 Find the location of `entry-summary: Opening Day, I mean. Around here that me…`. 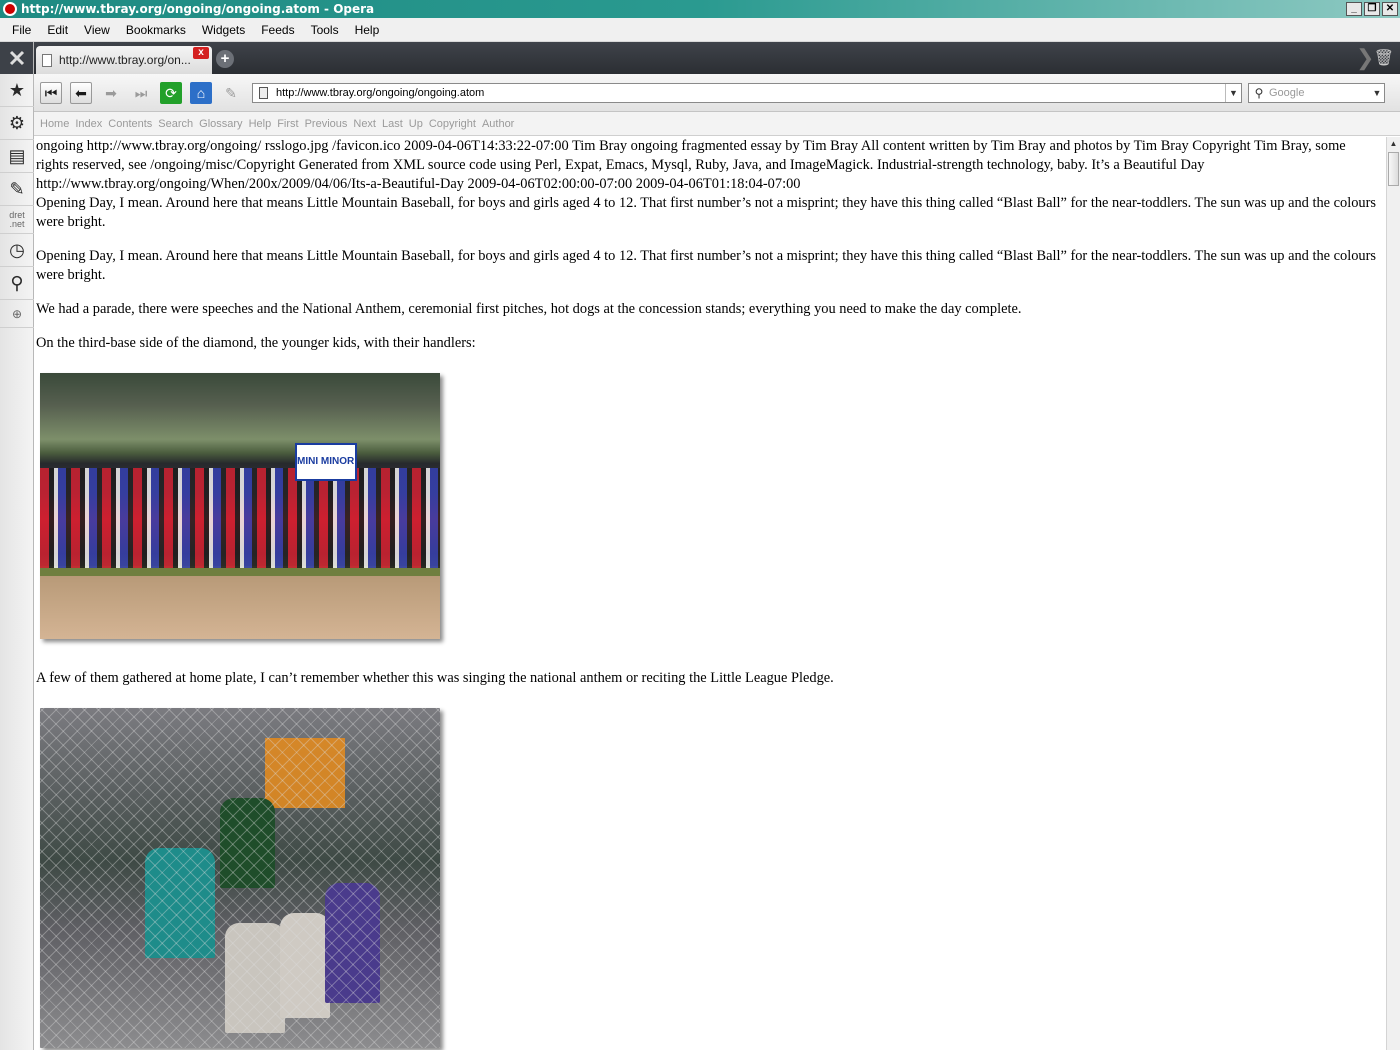

entry-summary: Opening Day, I mean. Around here that me… is located at coordinates (706, 212).